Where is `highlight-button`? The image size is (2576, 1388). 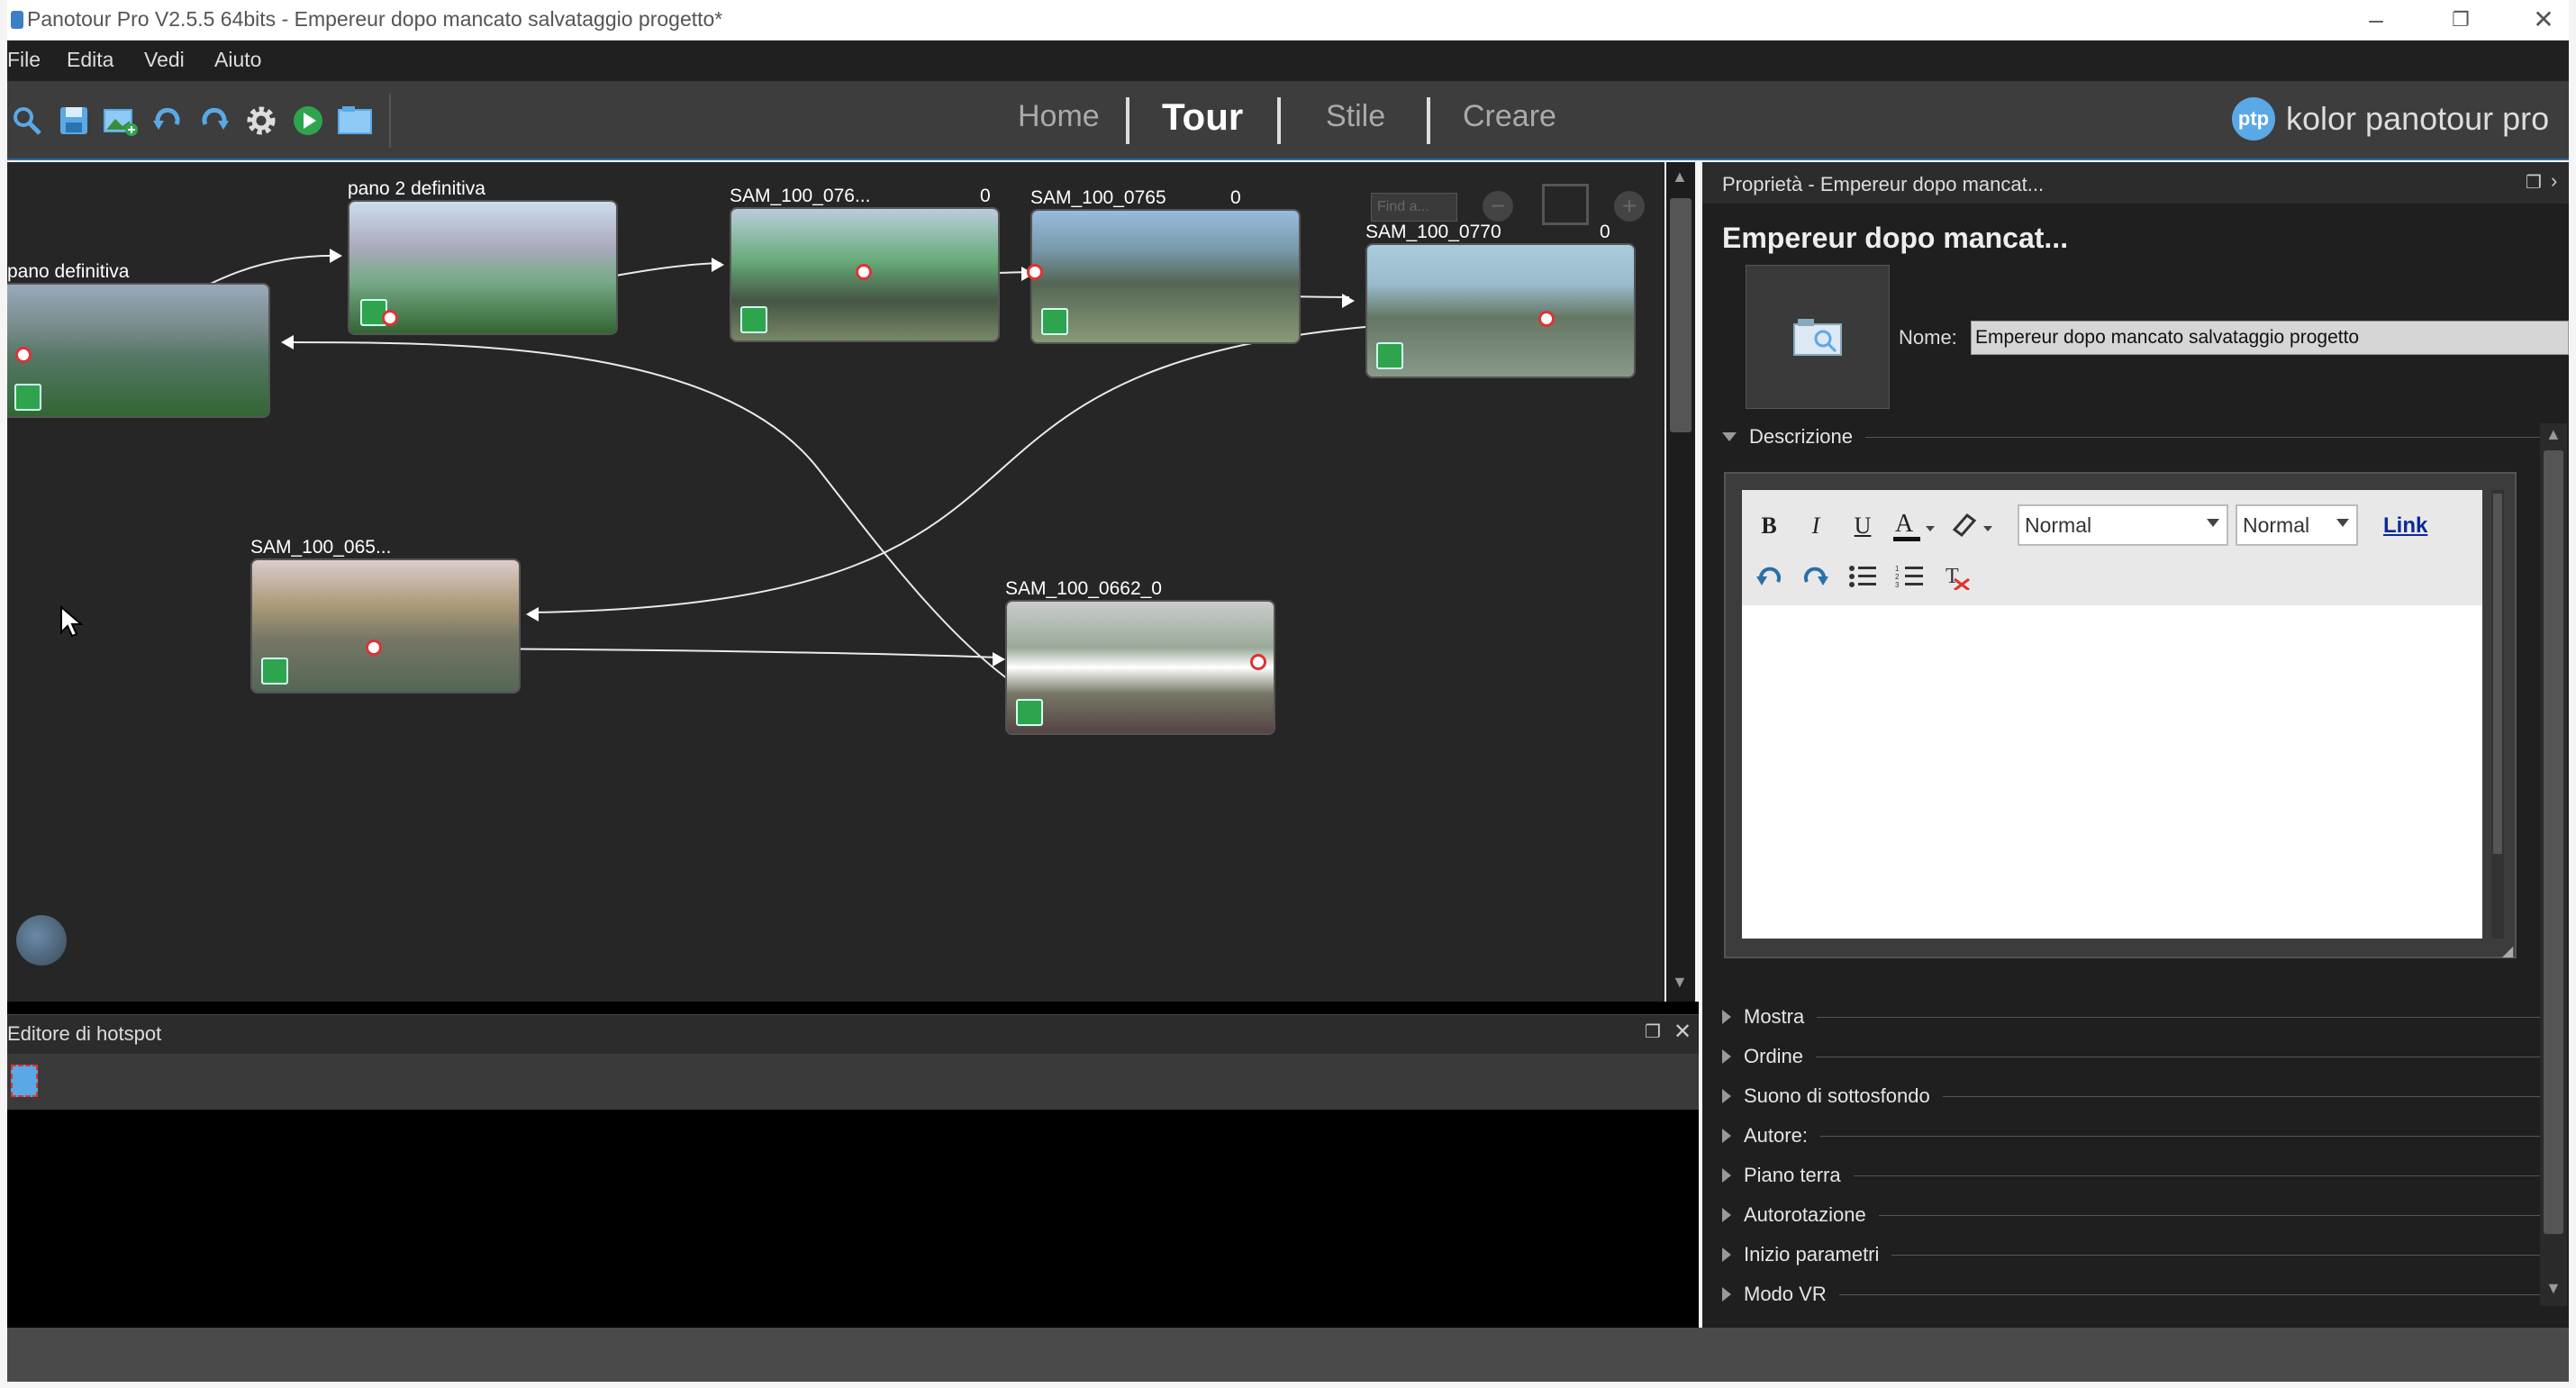 highlight-button is located at coordinates (1972, 526).